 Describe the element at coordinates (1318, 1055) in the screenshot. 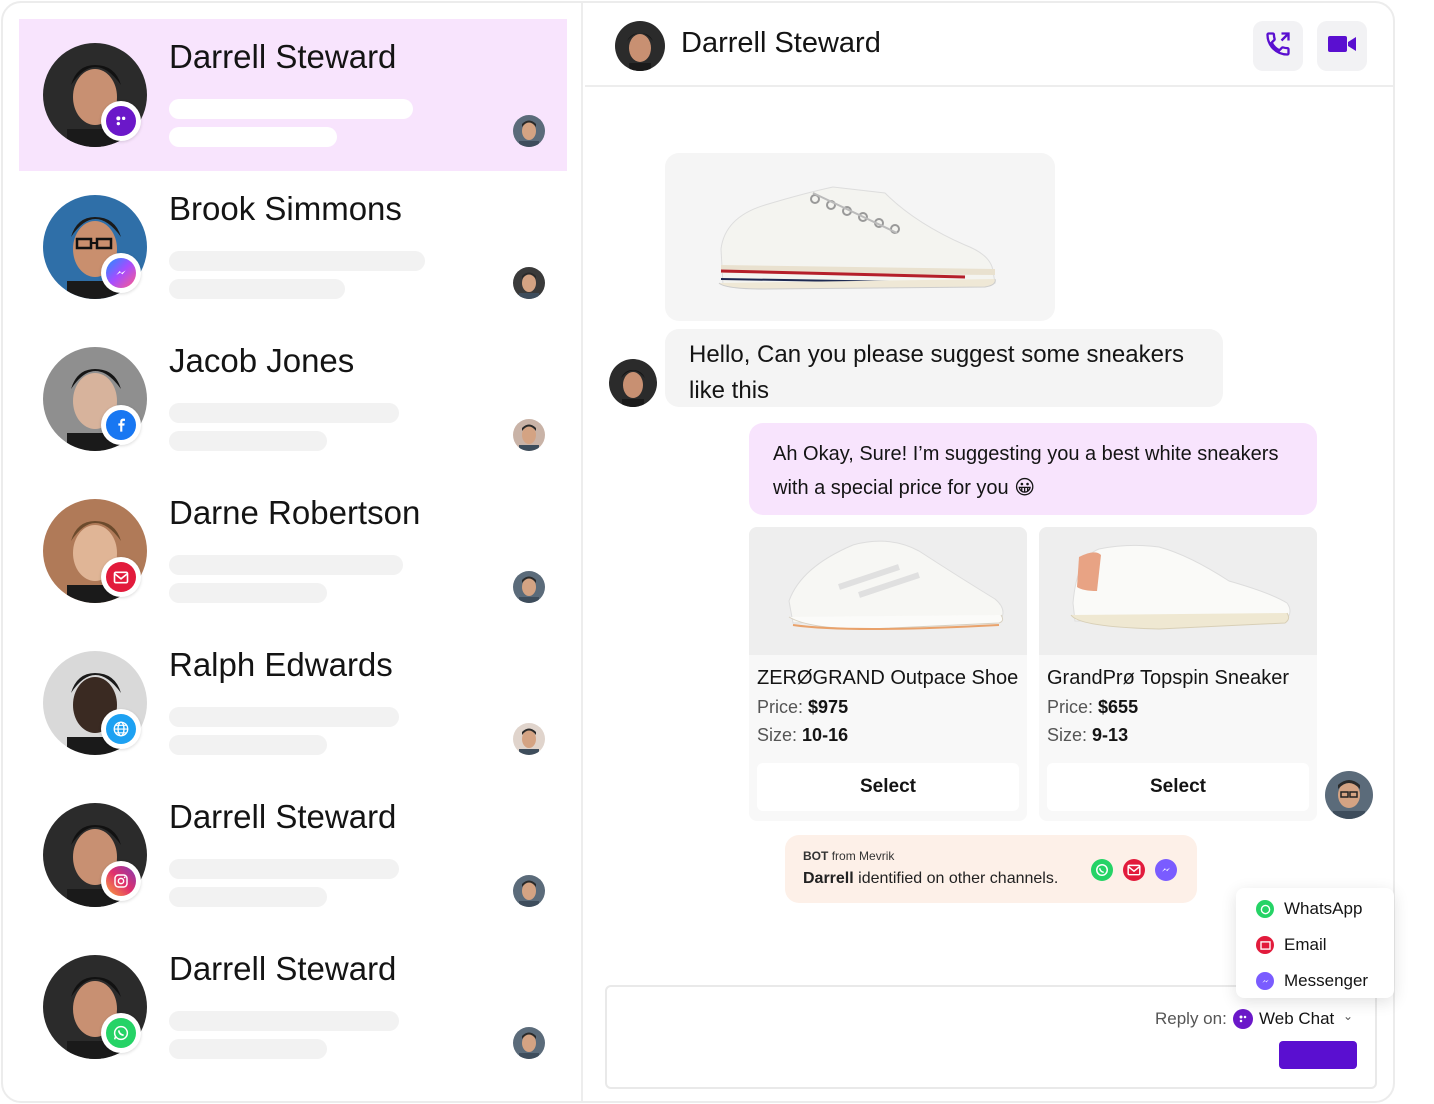

I see `send-button` at that location.